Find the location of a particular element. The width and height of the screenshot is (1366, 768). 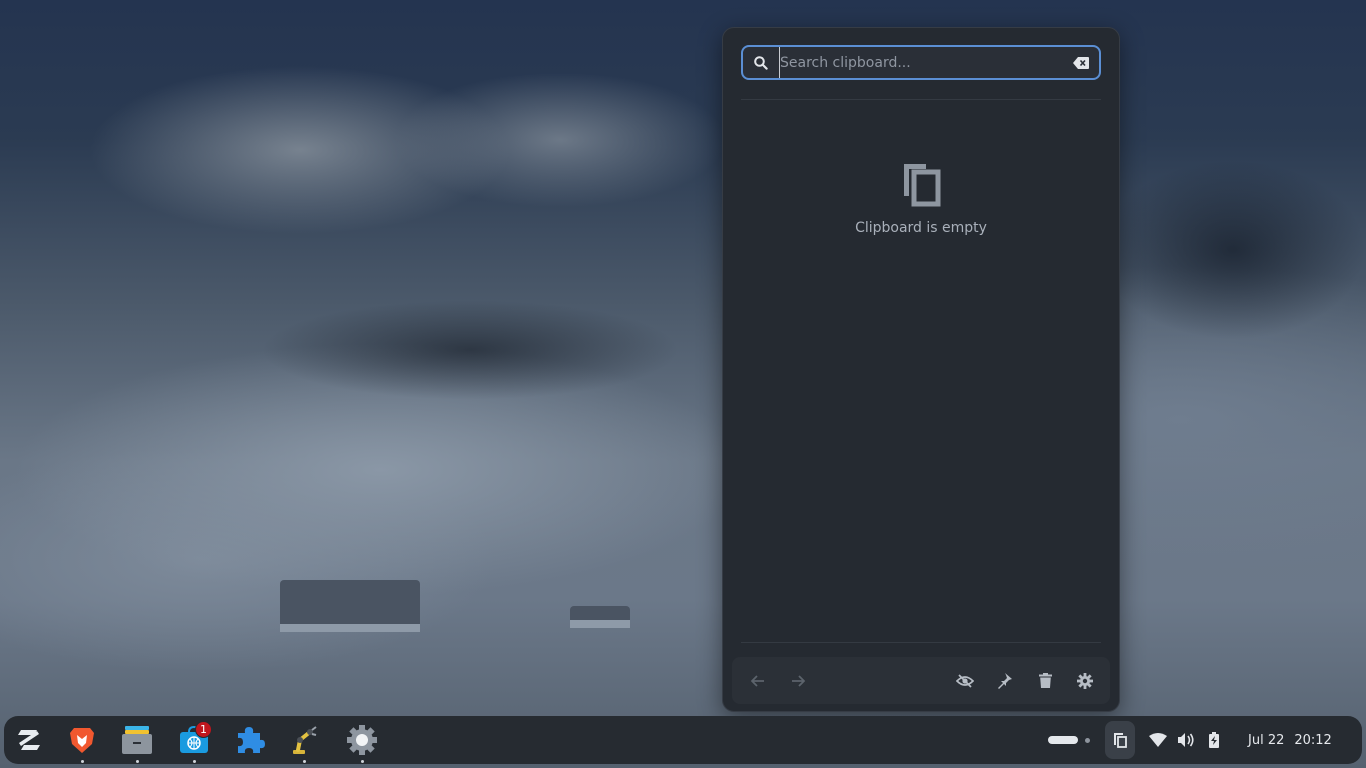

pin-button is located at coordinates (1005, 680).